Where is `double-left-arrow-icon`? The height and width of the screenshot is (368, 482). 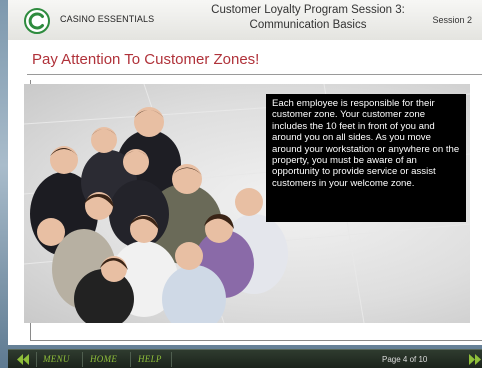
double-left-arrow-icon is located at coordinates (23, 359).